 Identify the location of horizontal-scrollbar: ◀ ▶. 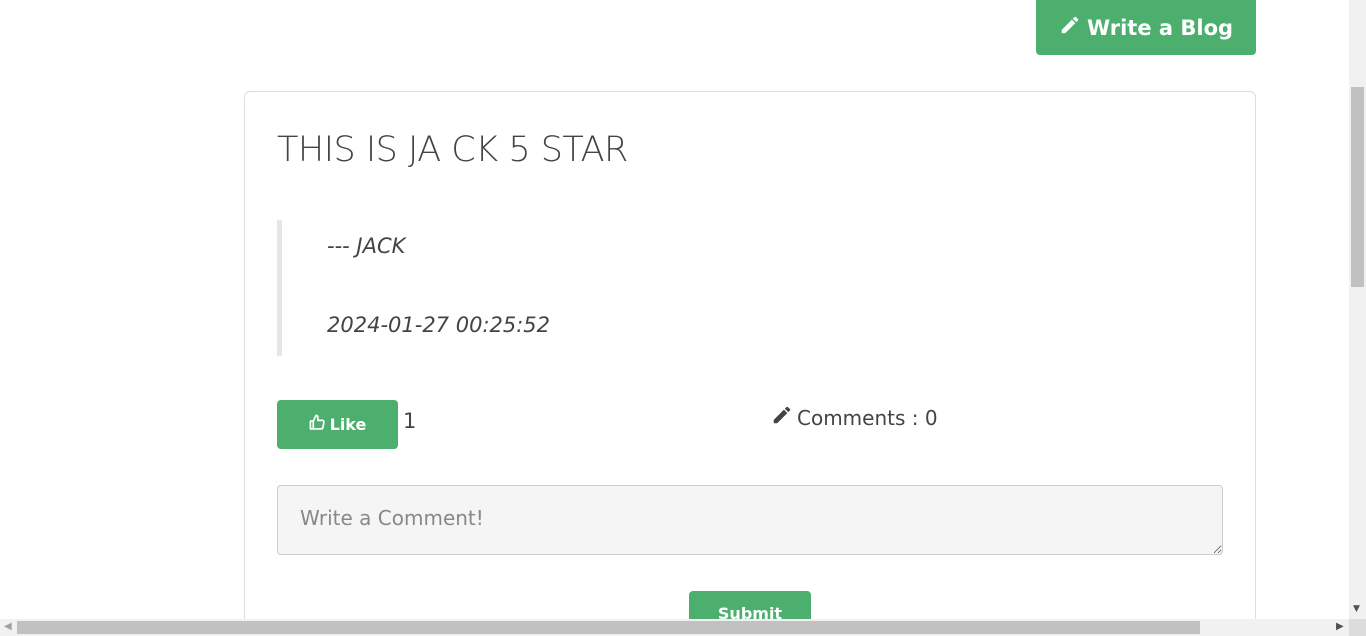
(674, 627).